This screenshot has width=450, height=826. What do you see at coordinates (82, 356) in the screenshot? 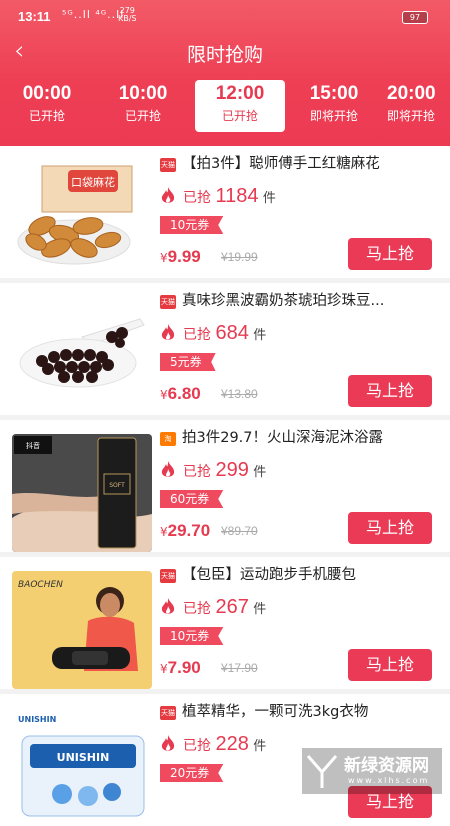
I see `product-image` at bounding box center [82, 356].